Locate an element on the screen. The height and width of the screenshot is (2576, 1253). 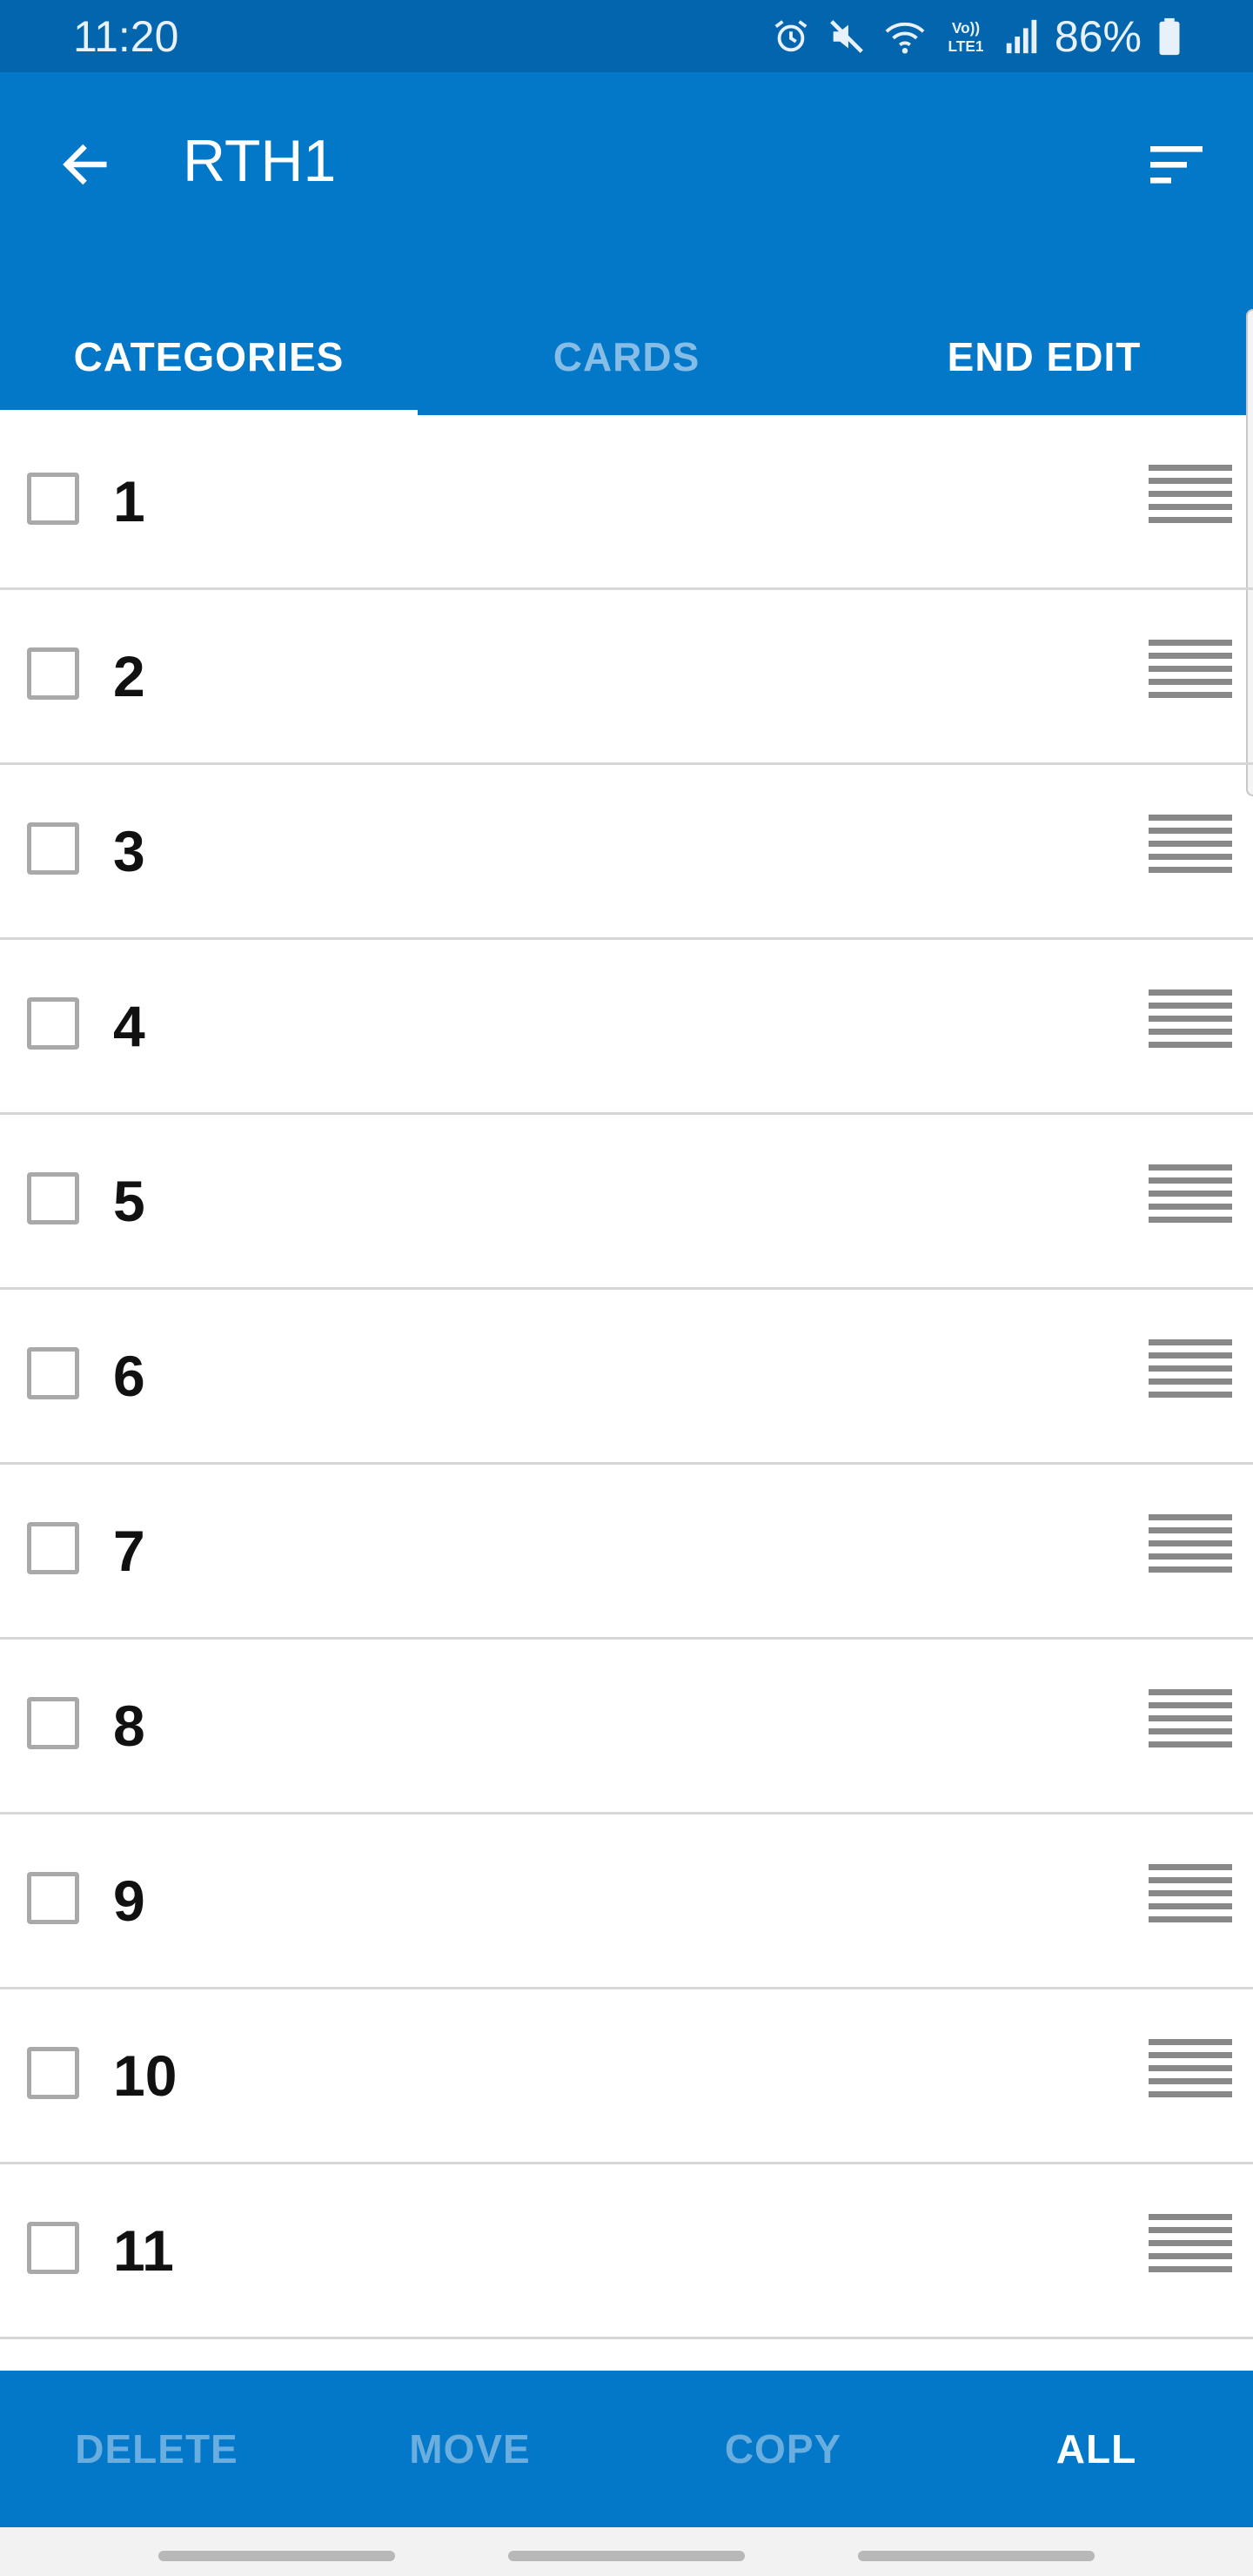
battery-icon is located at coordinates (1169, 37).